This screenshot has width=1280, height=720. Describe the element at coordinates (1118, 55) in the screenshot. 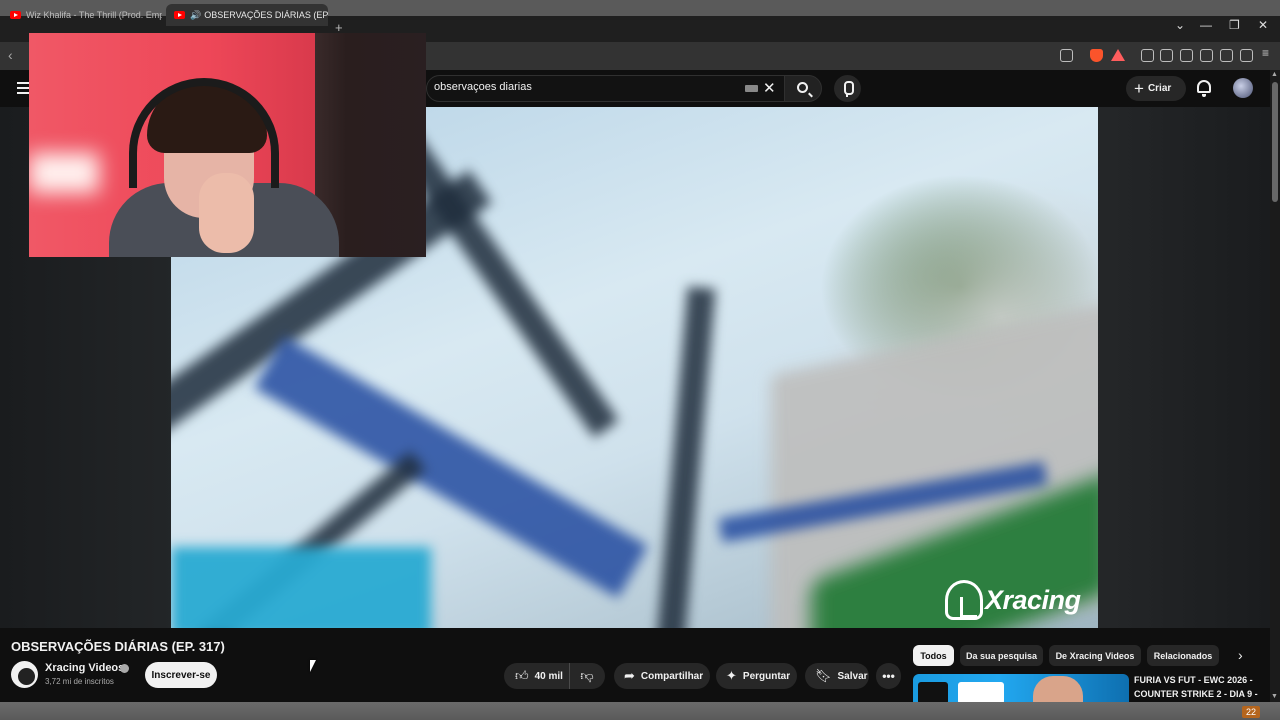

I see `brave-rewards-icon` at that location.